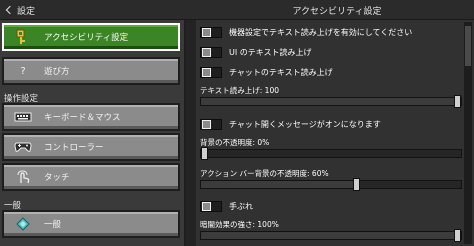 The height and width of the screenshot is (246, 474). I want to click on back-button: 設定, so click(20, 10).